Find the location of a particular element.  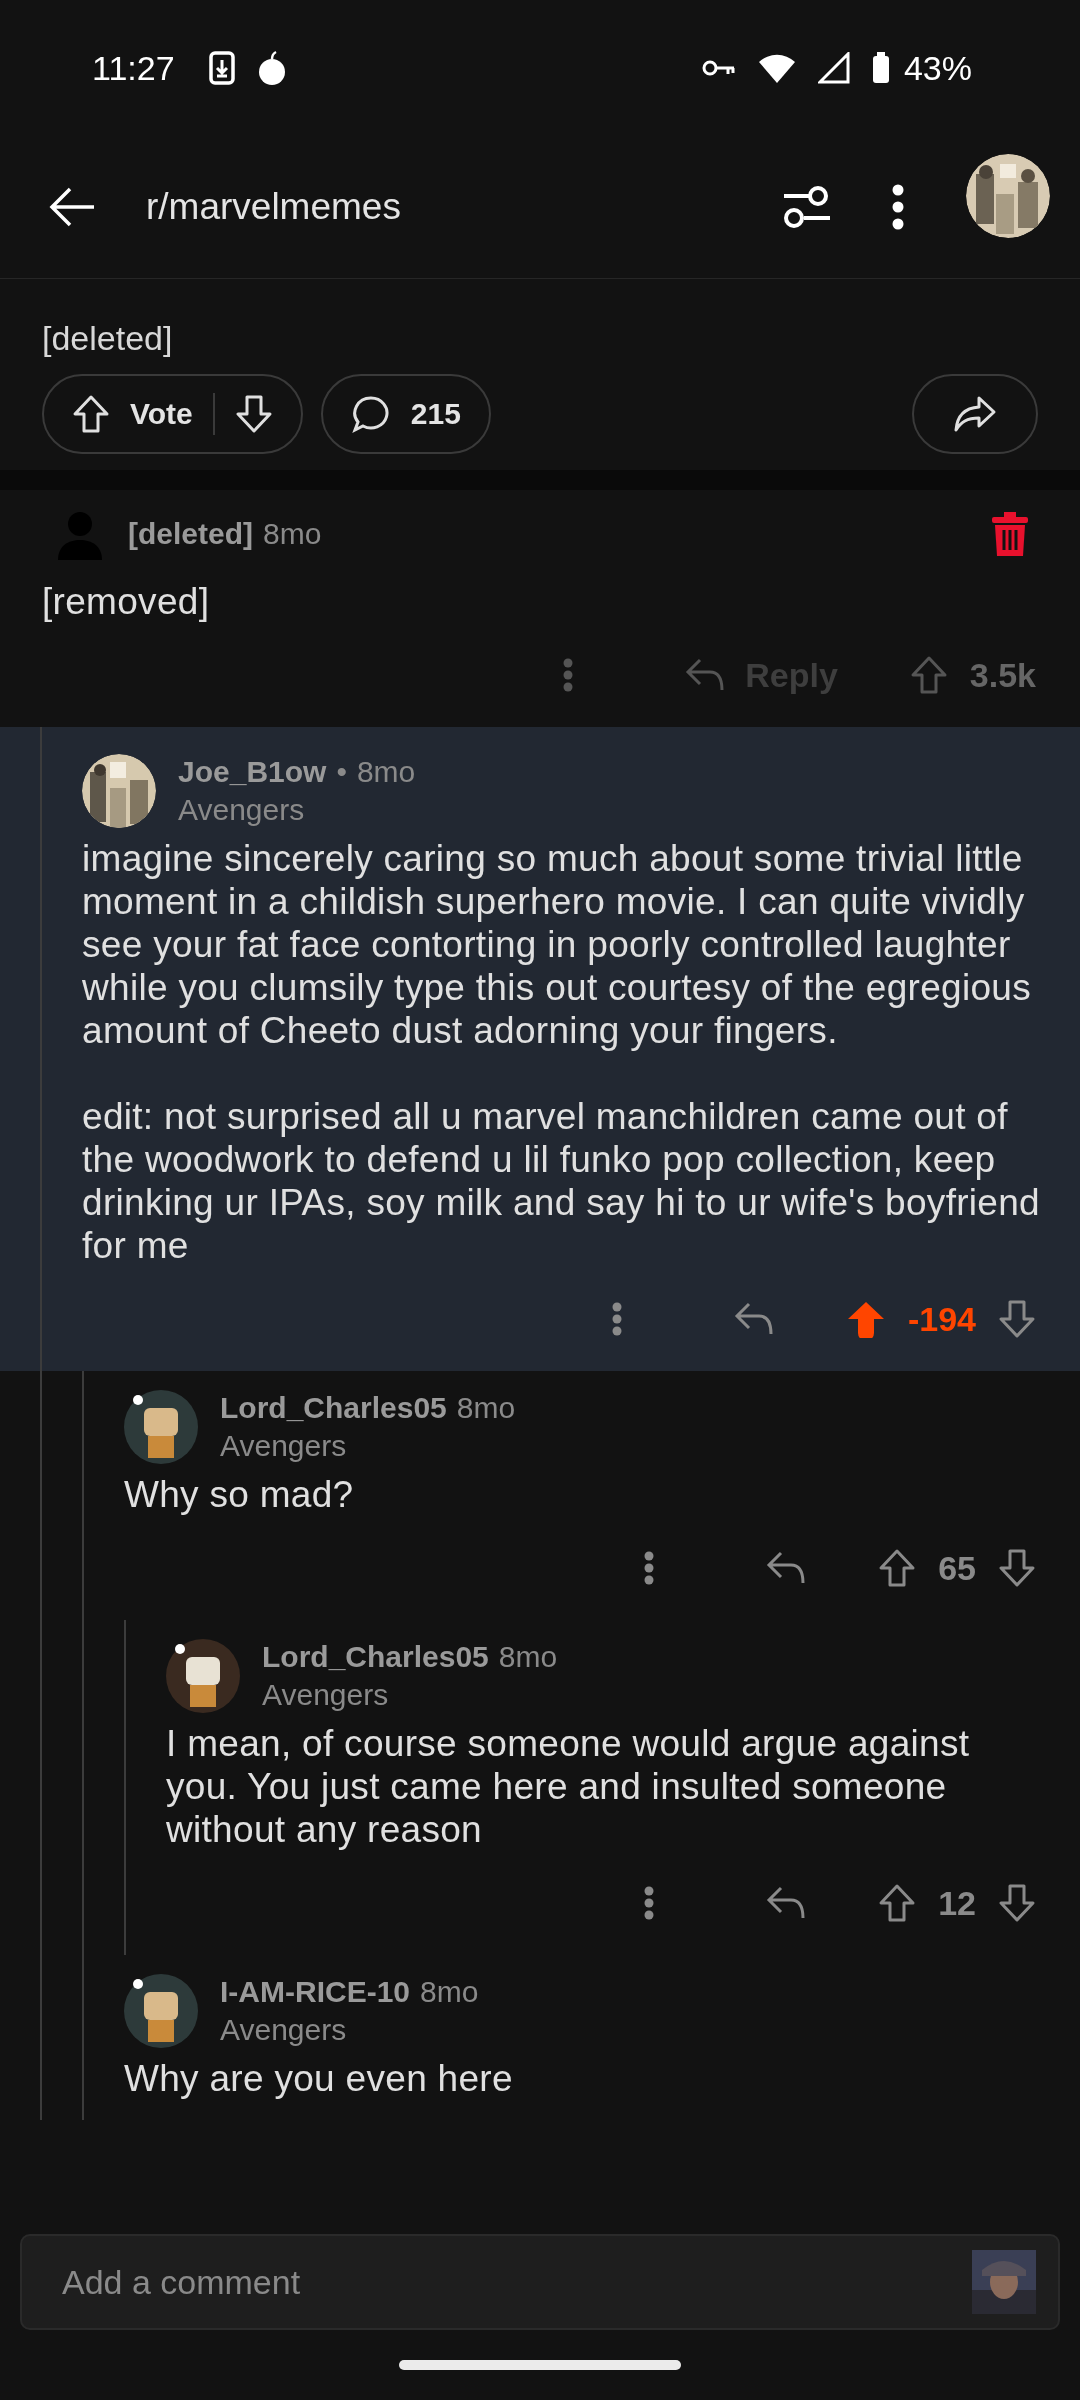

vote-score: -194 is located at coordinates (941, 1319).